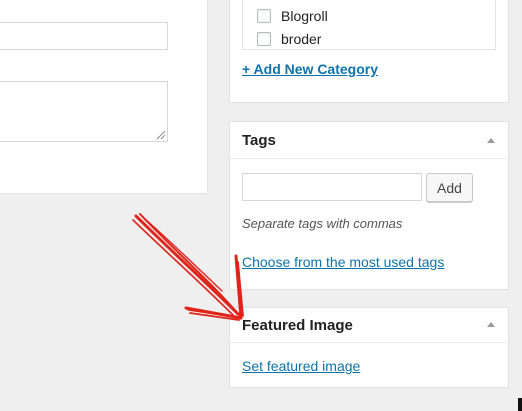 This screenshot has width=522, height=411. What do you see at coordinates (310, 69) in the screenshot?
I see `add-new-category-link: + Add New Category` at bounding box center [310, 69].